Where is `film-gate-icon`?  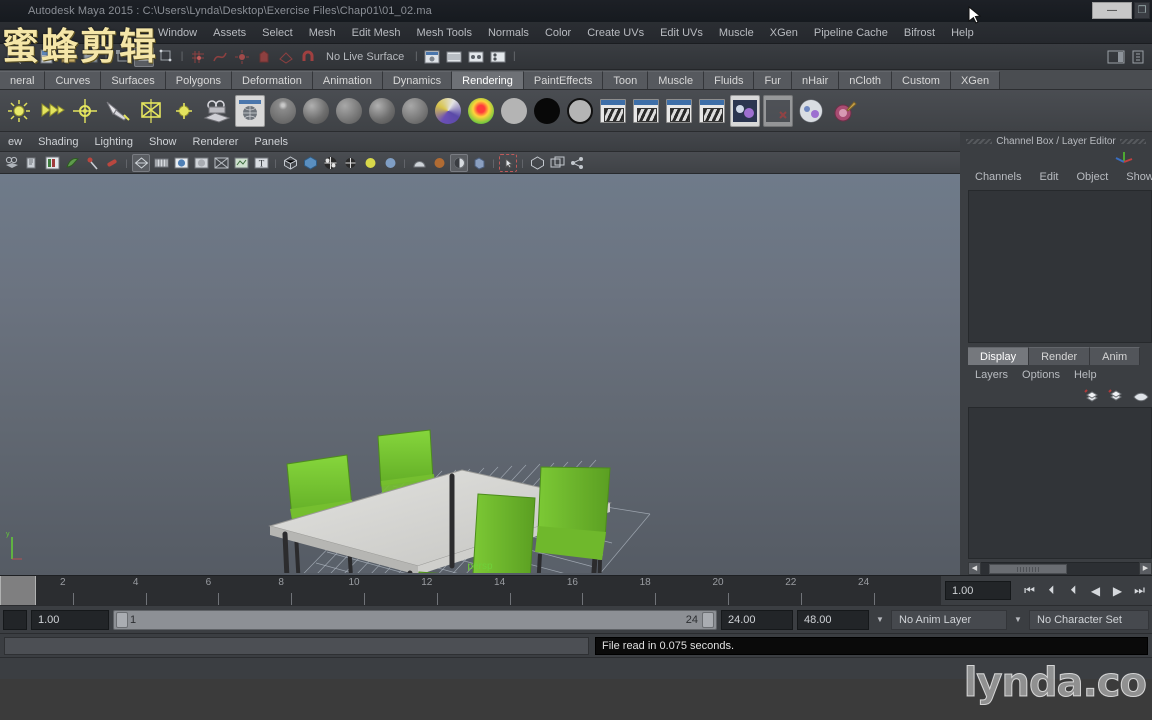 film-gate-icon is located at coordinates (161, 163).